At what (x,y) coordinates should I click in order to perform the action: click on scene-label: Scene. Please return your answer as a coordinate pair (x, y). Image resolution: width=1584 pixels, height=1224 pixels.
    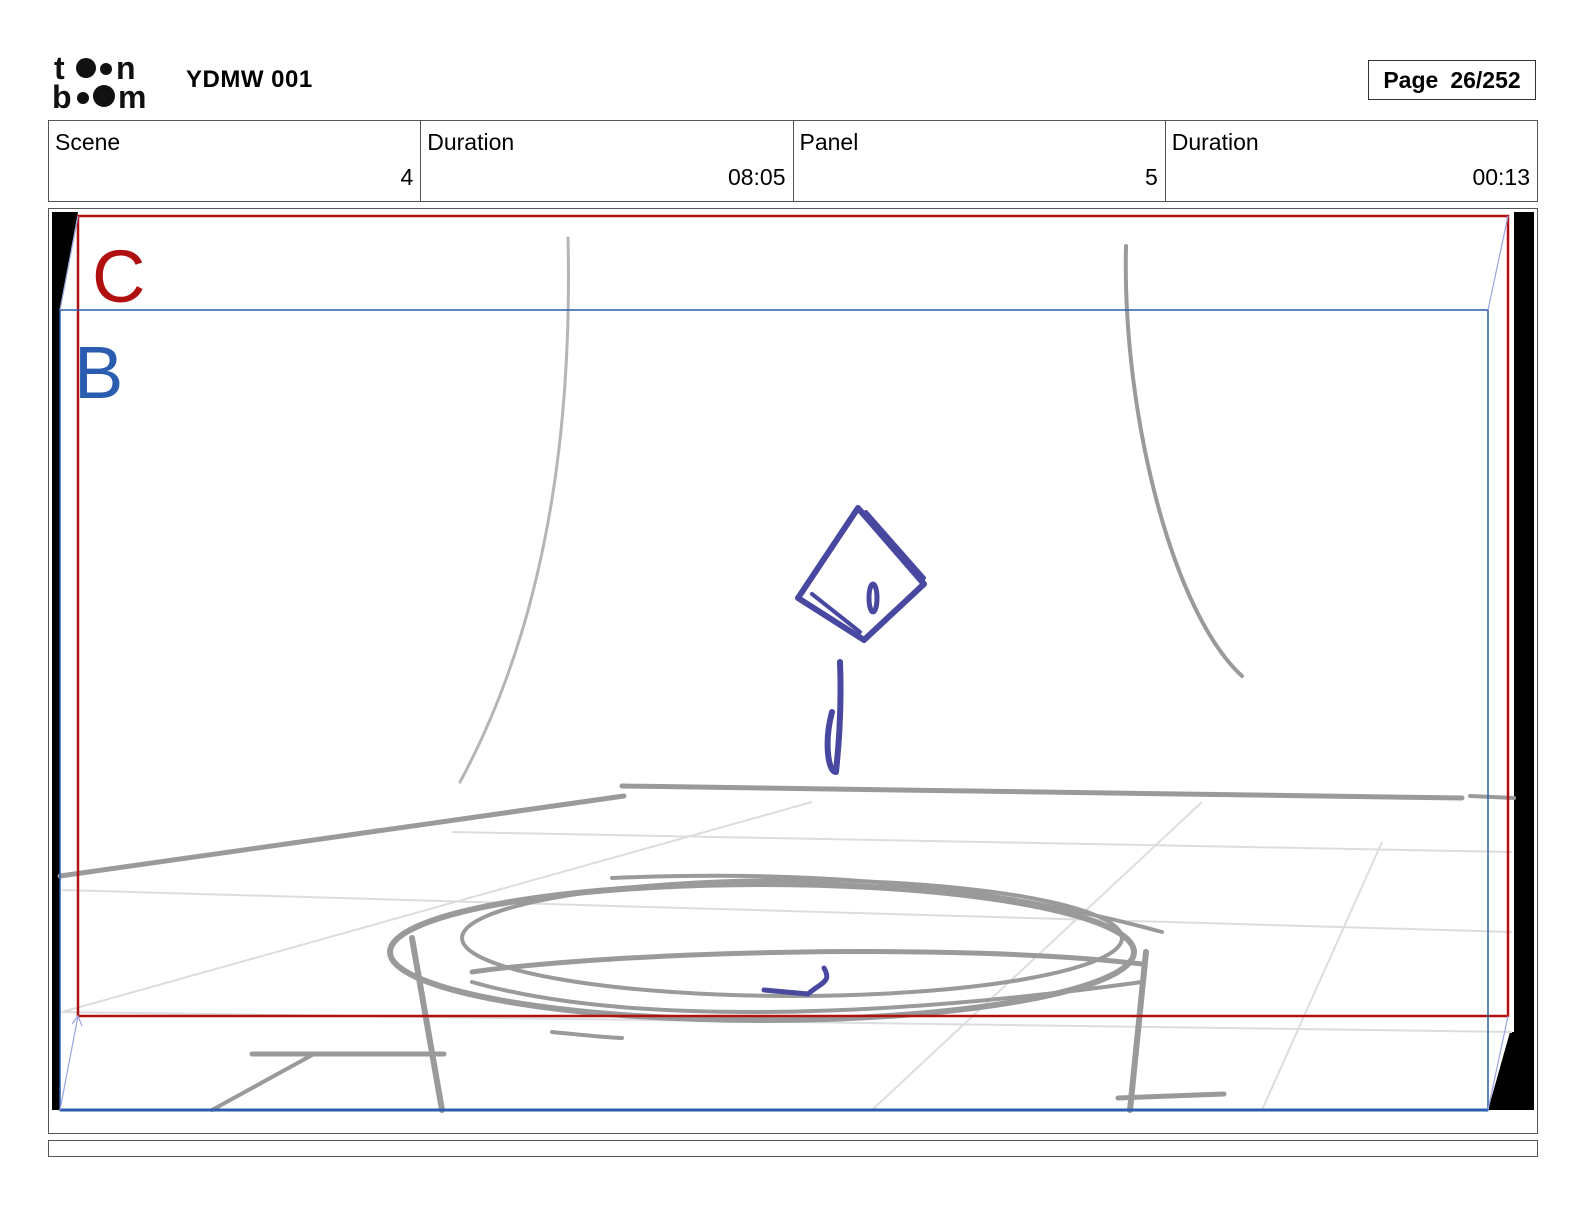
    Looking at the image, I should click on (88, 142).